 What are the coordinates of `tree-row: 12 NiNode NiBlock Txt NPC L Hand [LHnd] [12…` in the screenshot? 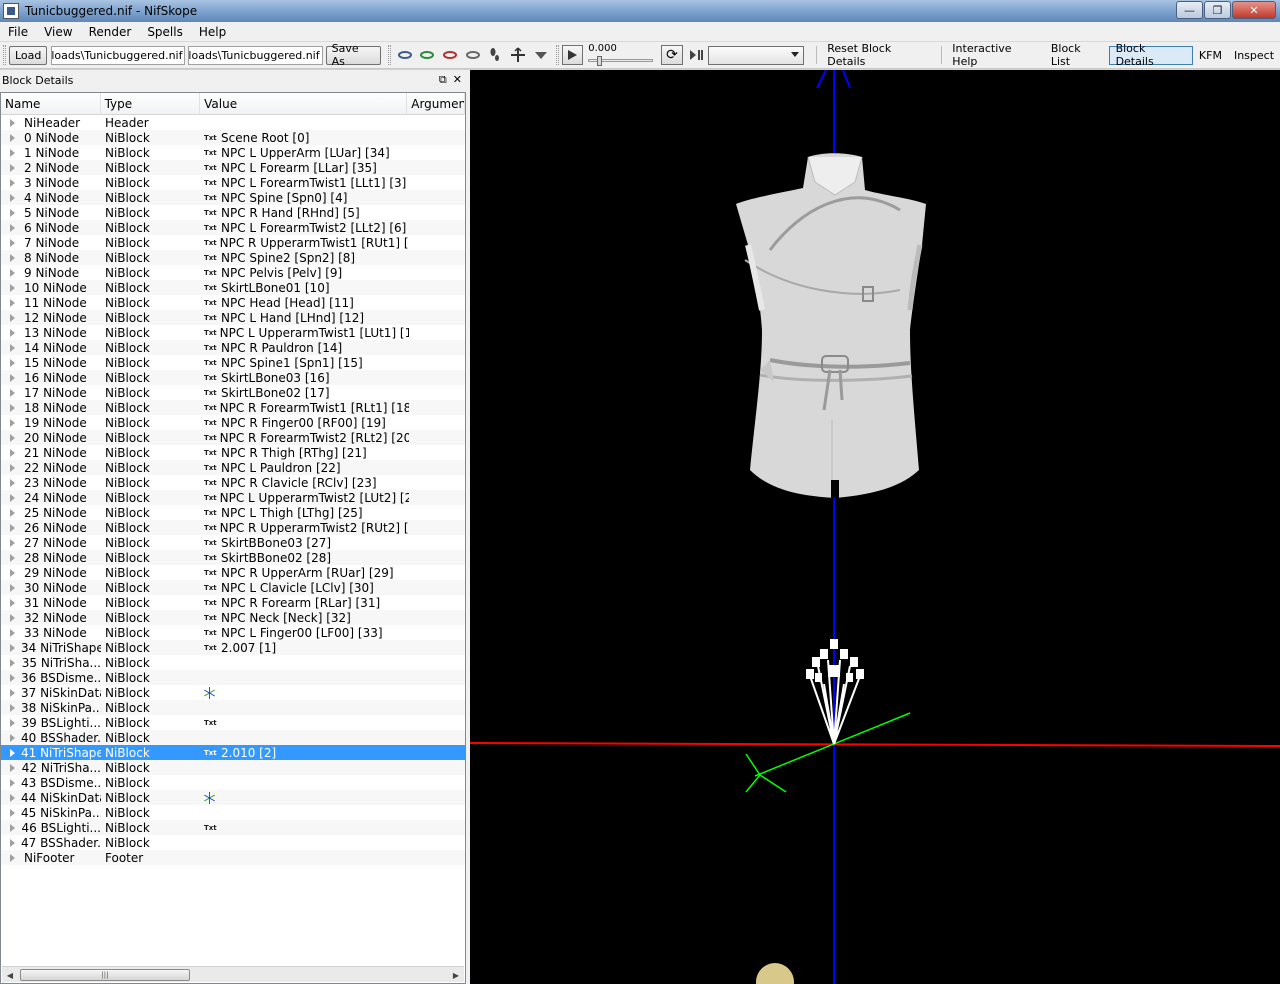 It's located at (233, 317).